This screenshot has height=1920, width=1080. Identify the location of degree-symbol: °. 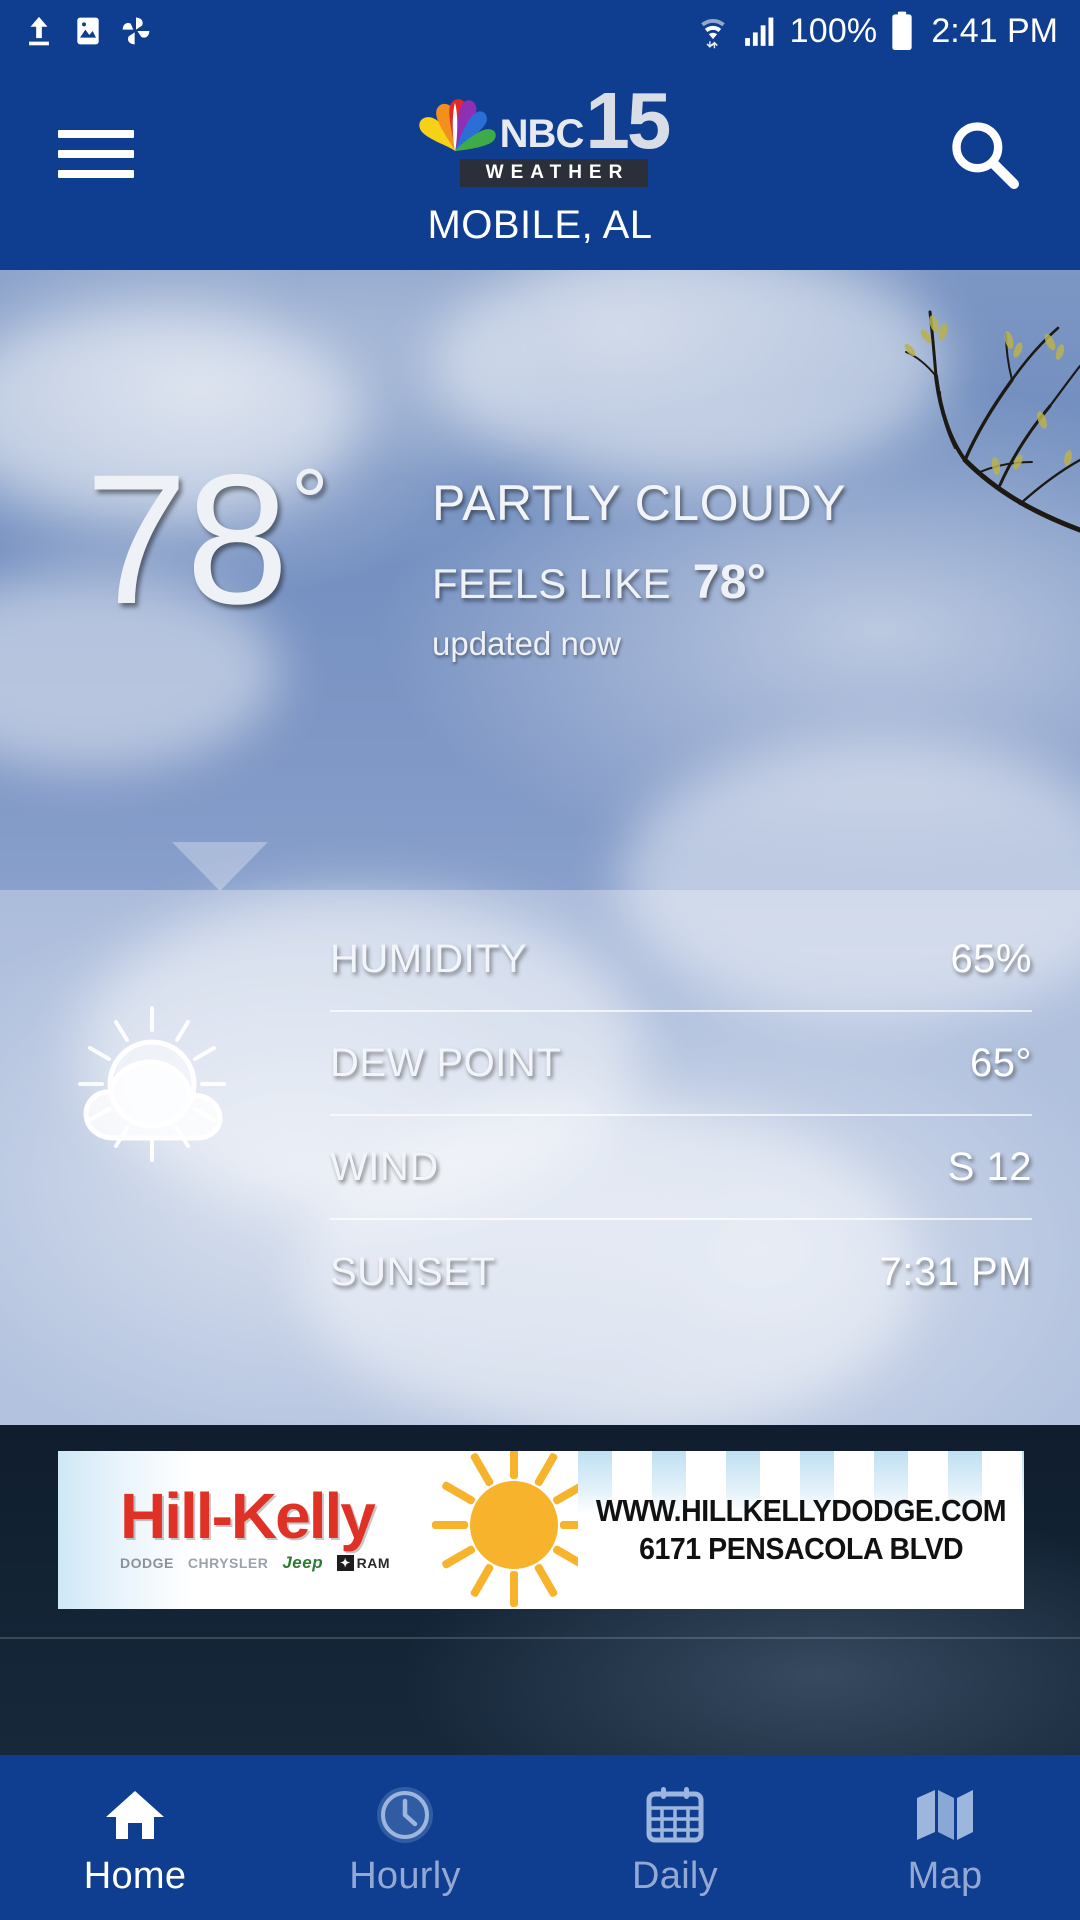
(309, 503).